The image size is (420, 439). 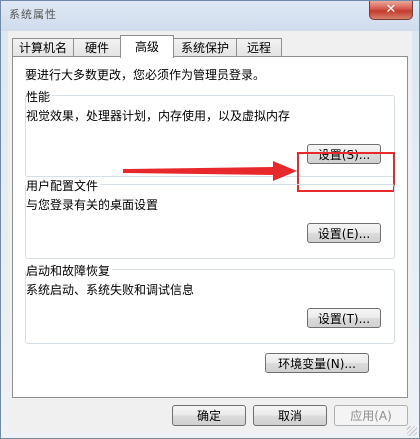 What do you see at coordinates (210, 171) in the screenshot?
I see `red-arrow-icon` at bounding box center [210, 171].